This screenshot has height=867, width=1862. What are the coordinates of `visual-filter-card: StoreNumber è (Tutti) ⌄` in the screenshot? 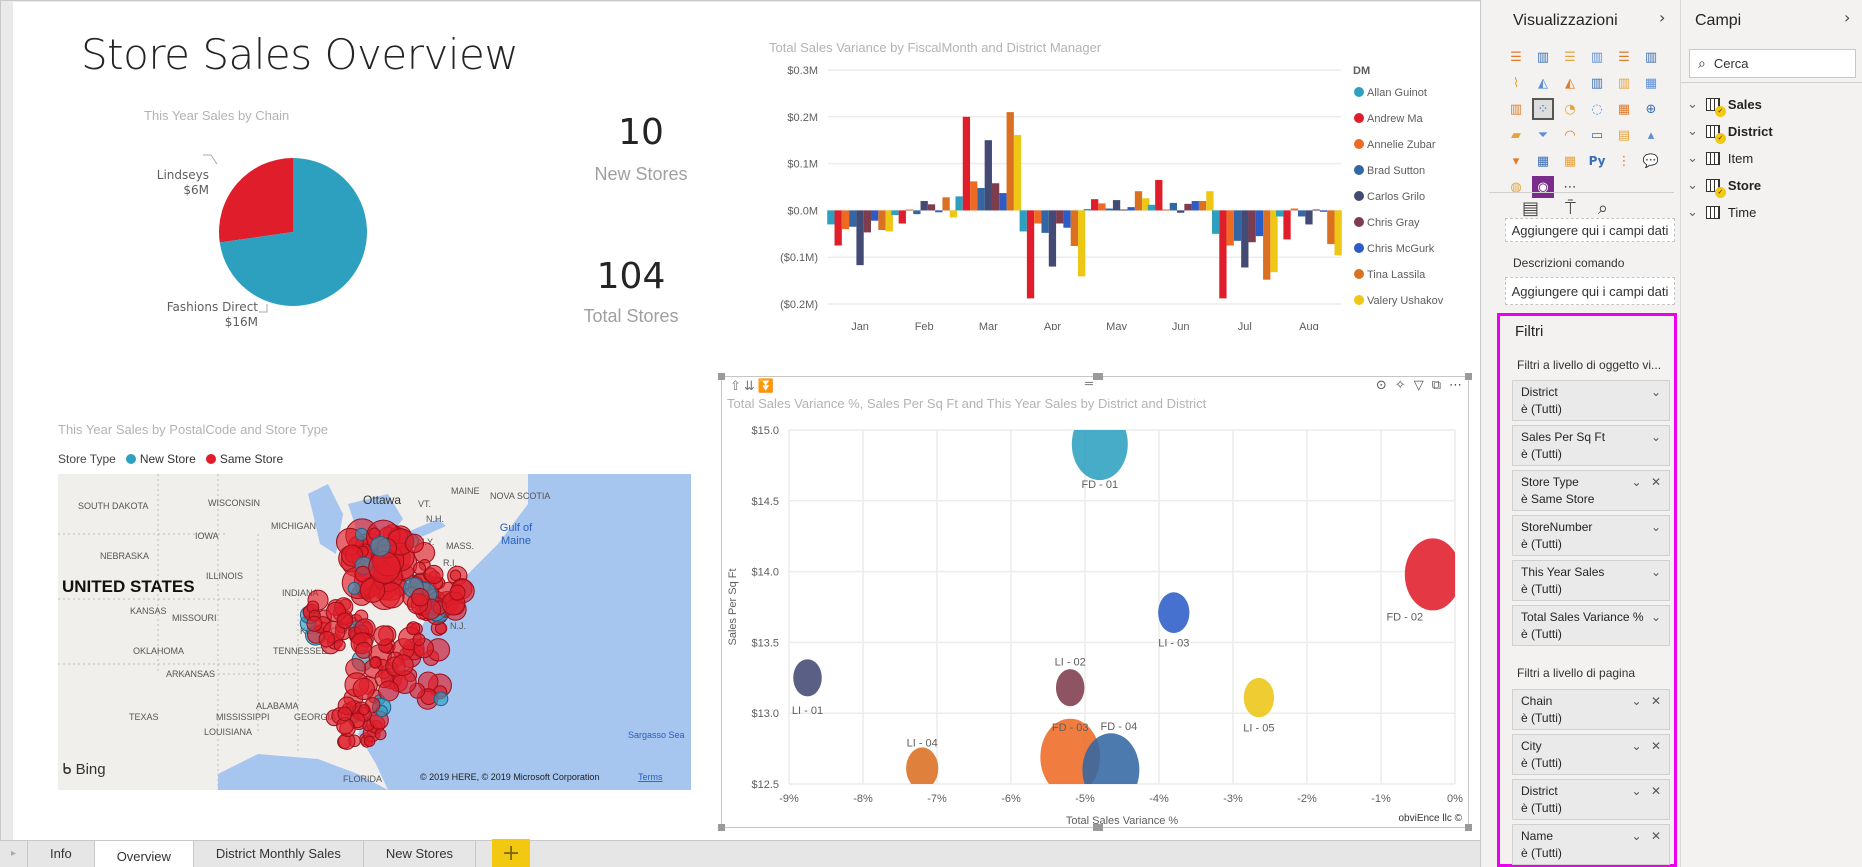 It's located at (1591, 535).